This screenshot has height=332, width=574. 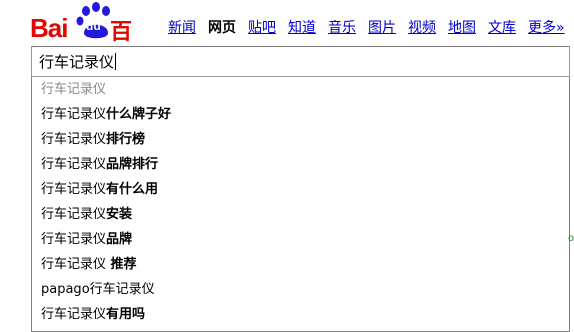 I want to click on suggestion-item: 行车记录仪有什么用, so click(x=300, y=189).